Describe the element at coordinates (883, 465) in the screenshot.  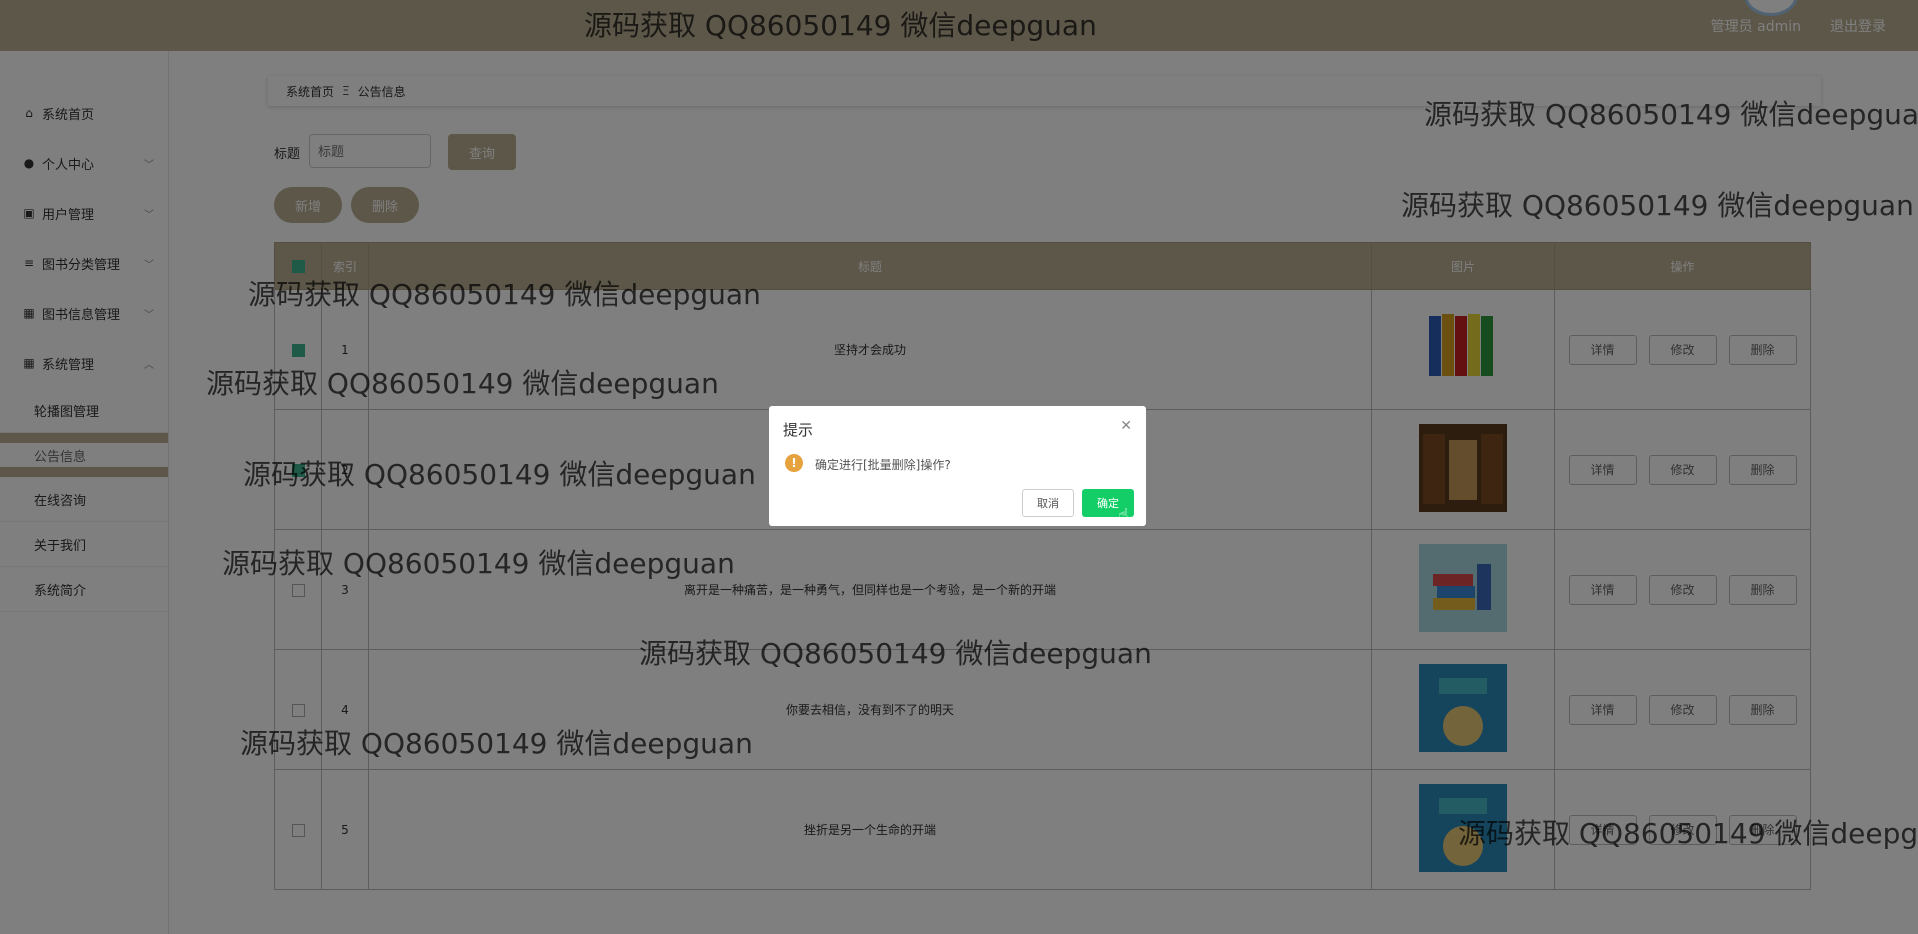
I see `dialog-message: 确定进行[批量删除]操作?` at that location.